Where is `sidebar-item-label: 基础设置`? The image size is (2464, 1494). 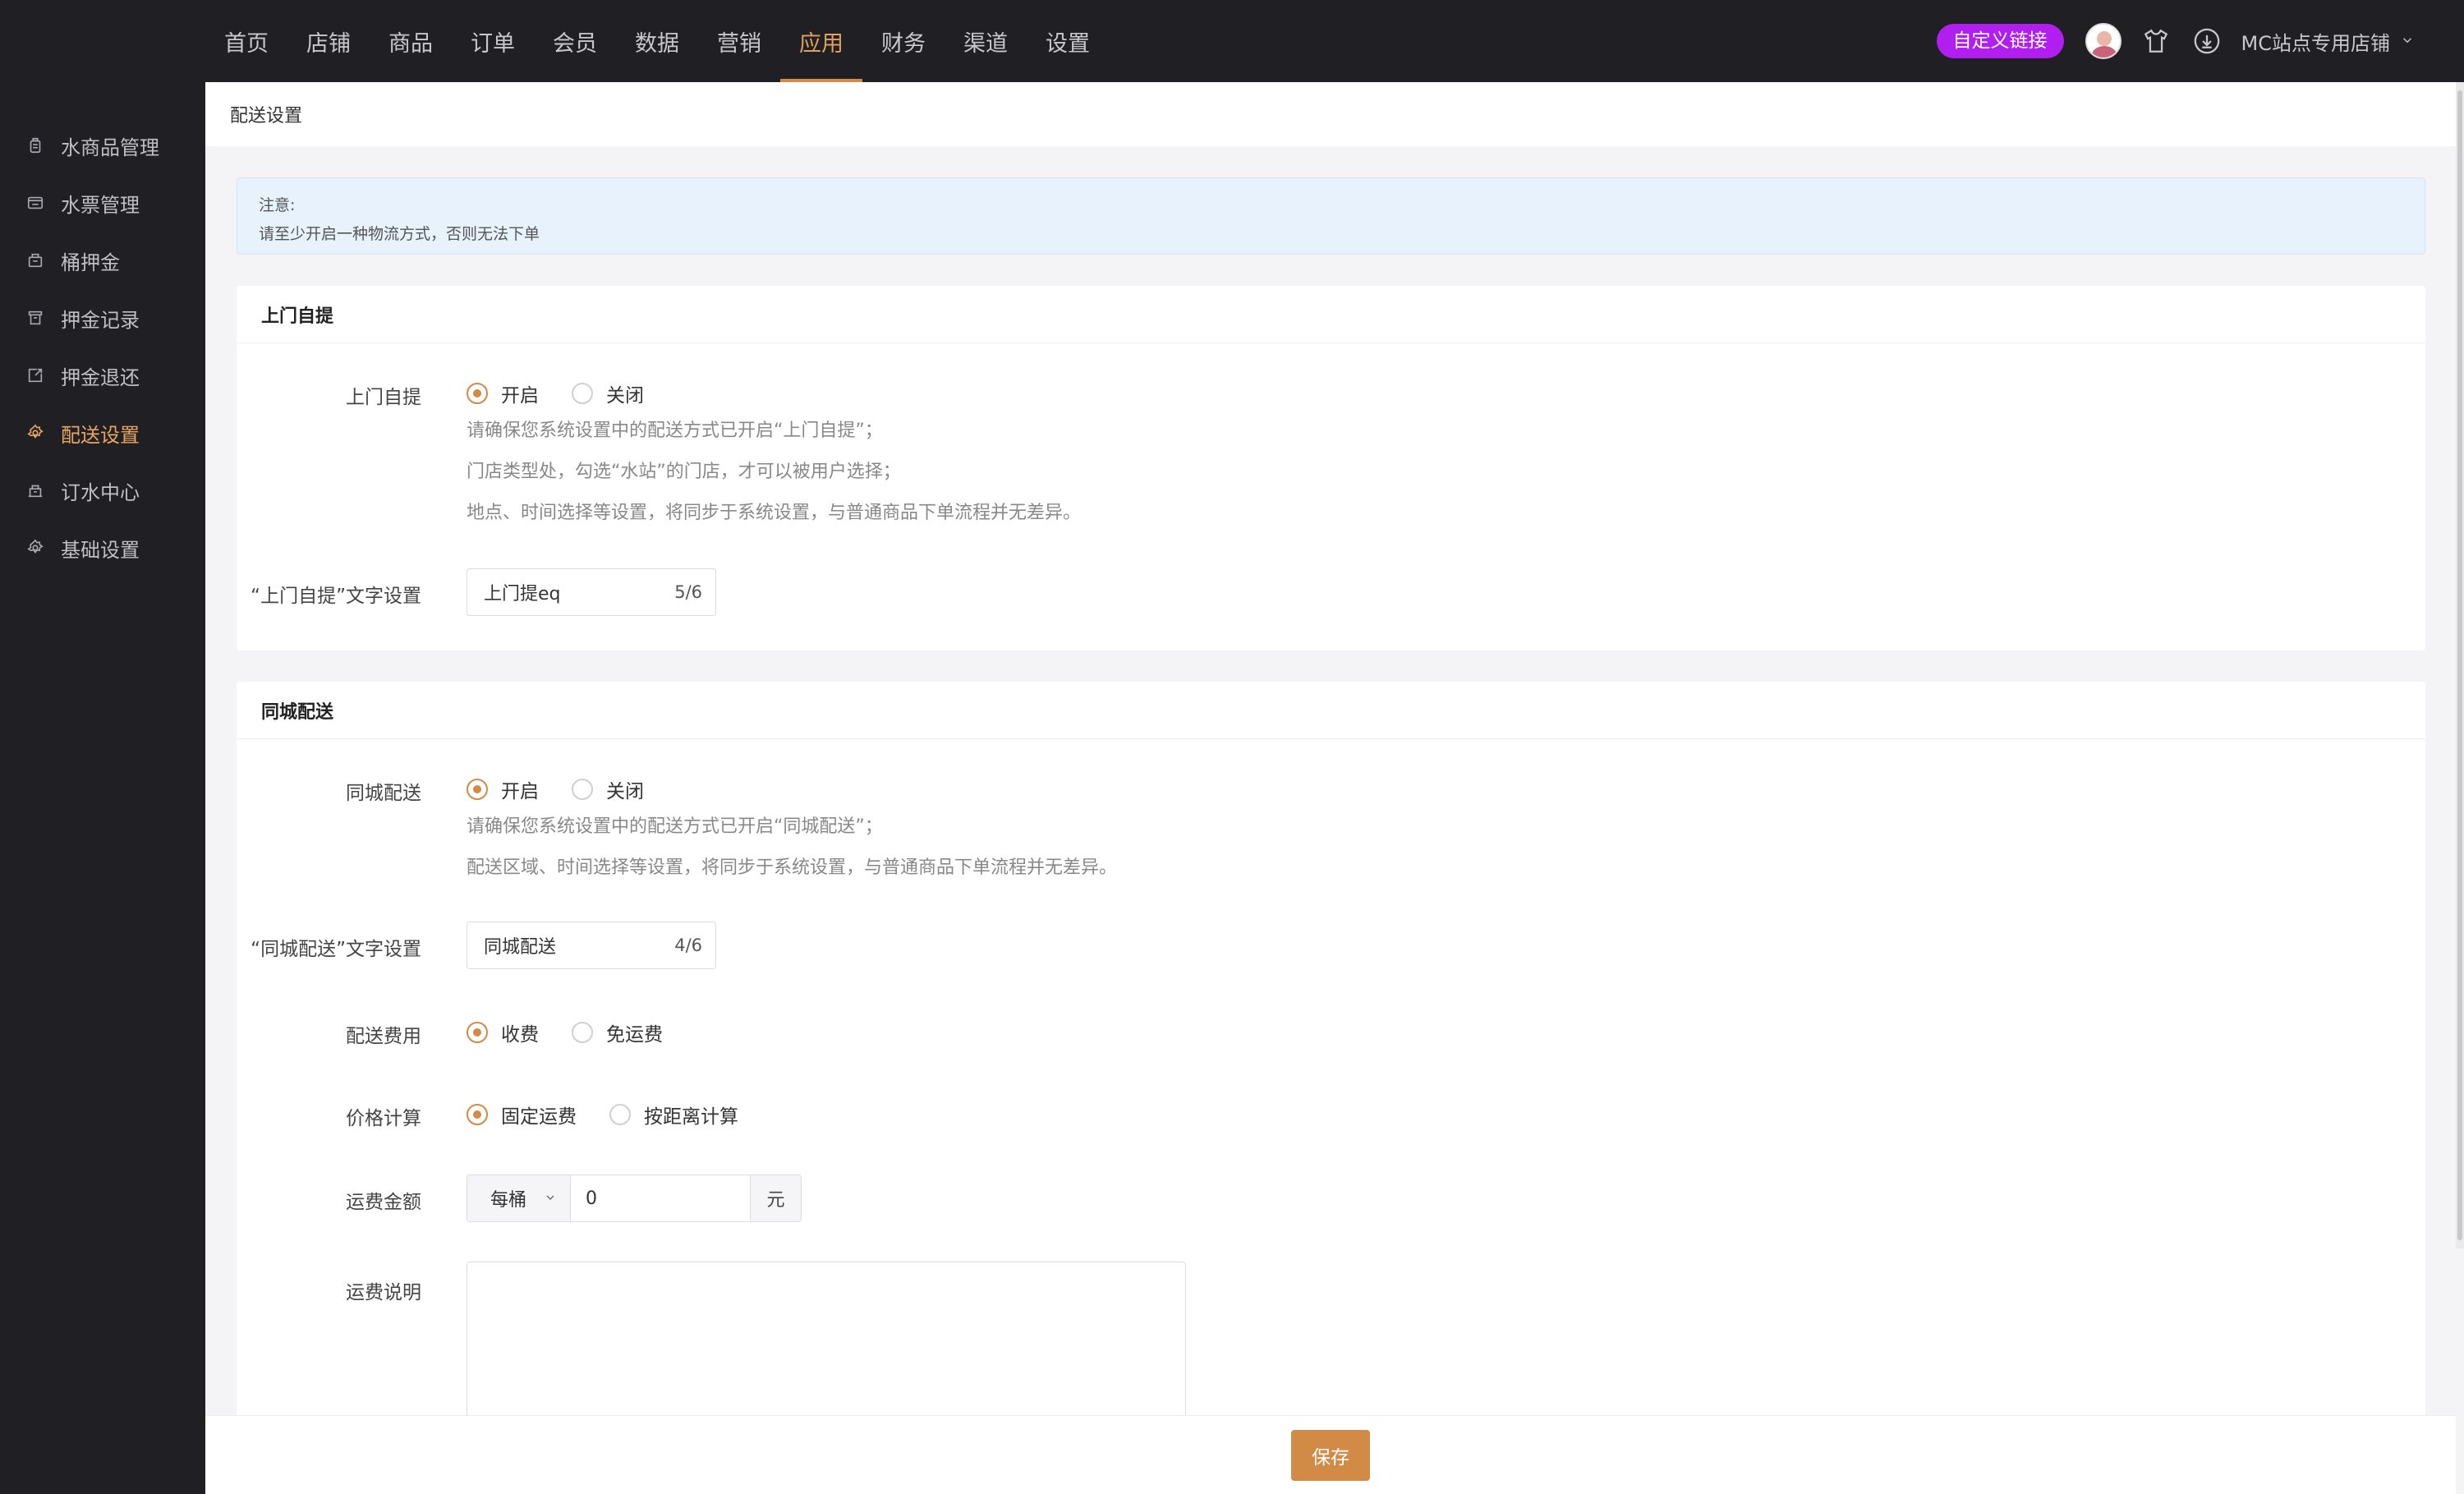 sidebar-item-label: 基础设置 is located at coordinates (100, 550).